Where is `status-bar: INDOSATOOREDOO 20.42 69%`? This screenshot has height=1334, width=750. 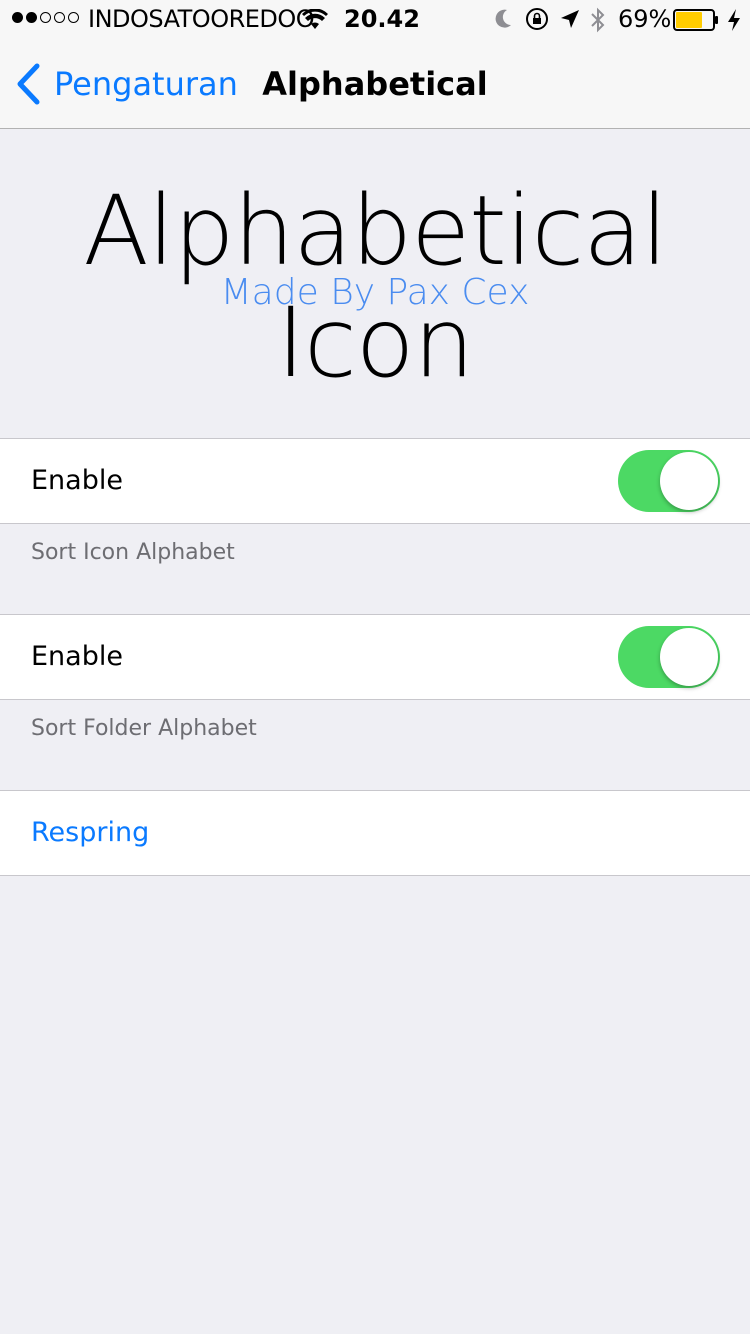
status-bar: INDOSATOOREDOO 20.42 69% is located at coordinates (375, 20).